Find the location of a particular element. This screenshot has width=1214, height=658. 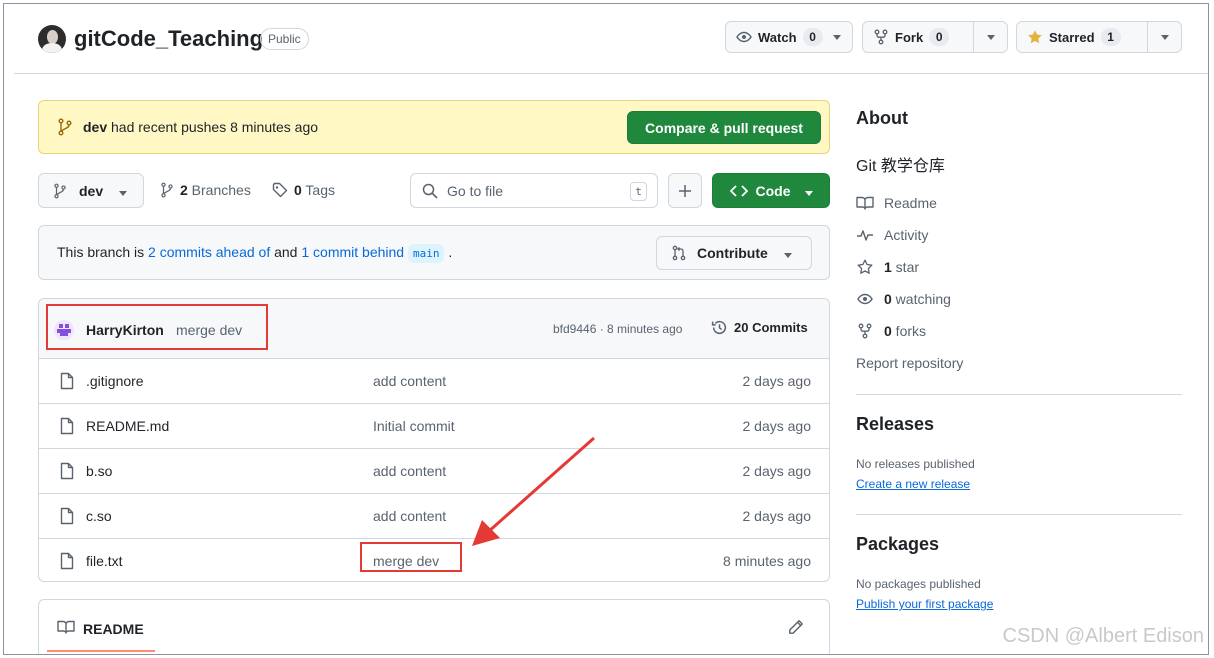

file-name: c.so is located at coordinates (99, 516).